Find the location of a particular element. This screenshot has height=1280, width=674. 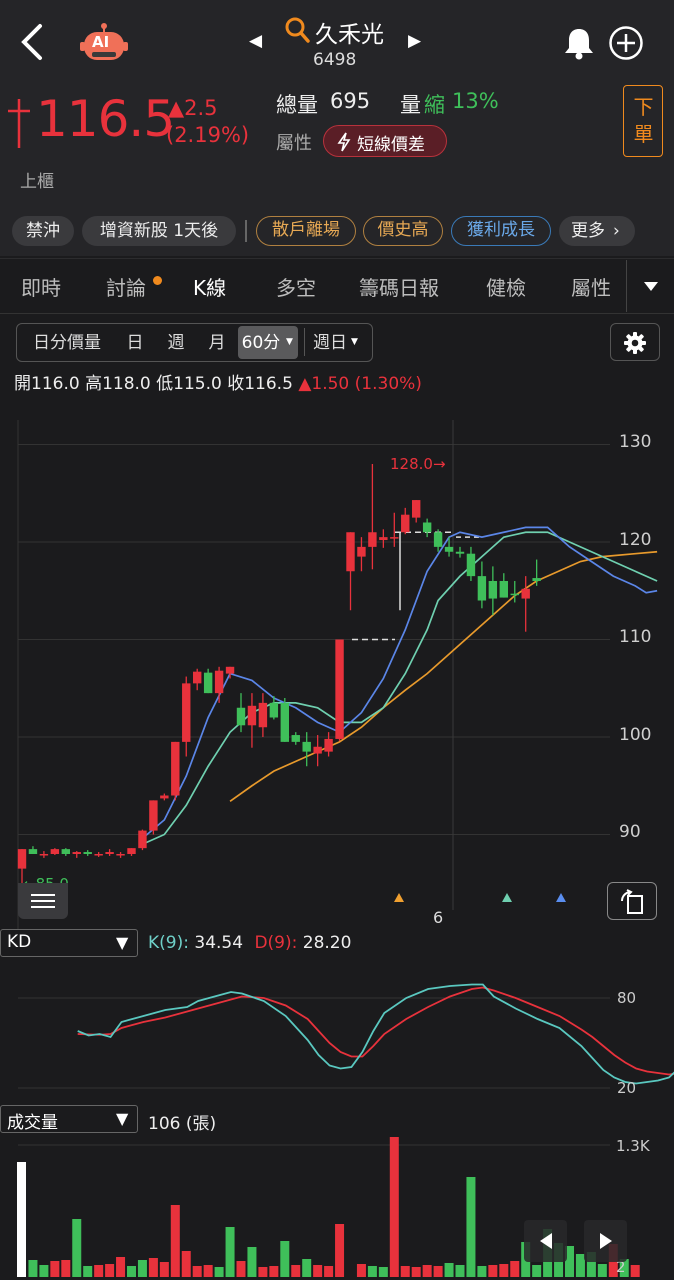

chart-settings-button is located at coordinates (635, 342).